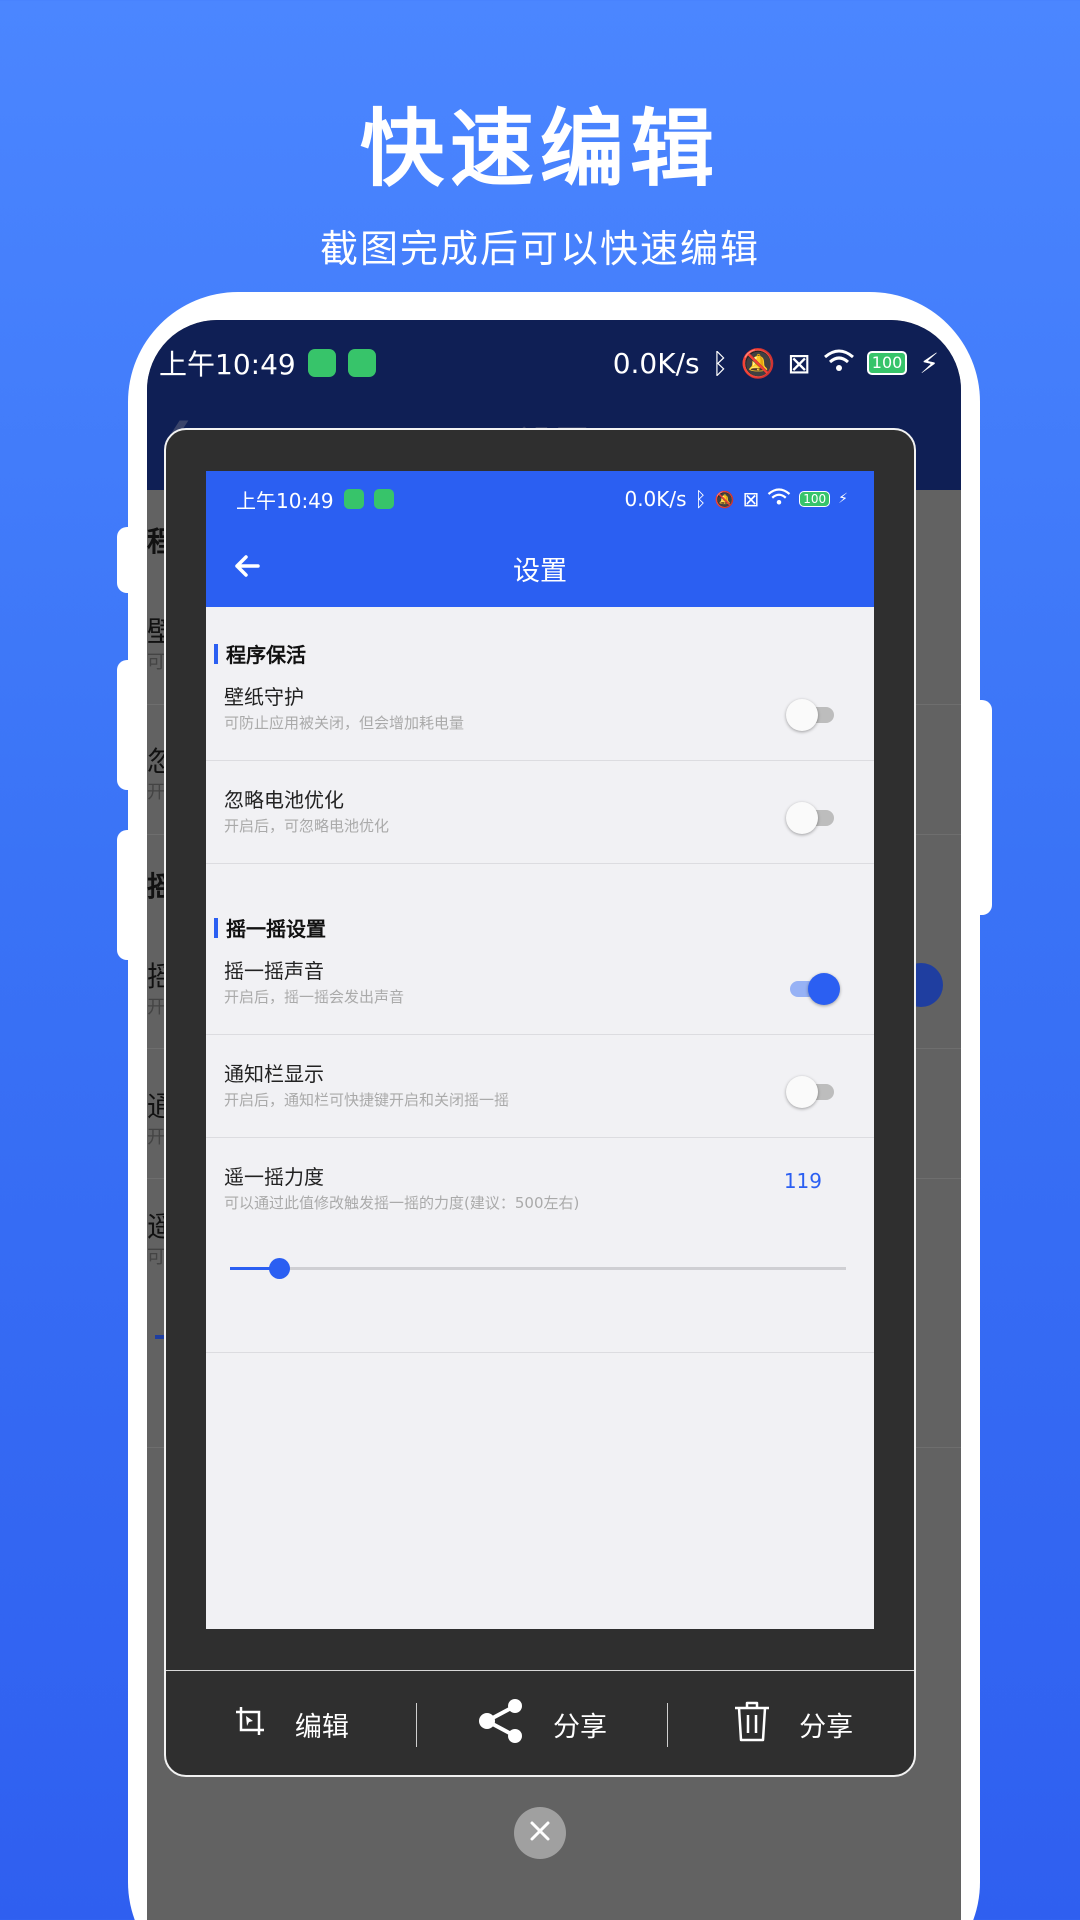 The height and width of the screenshot is (1920, 1080). What do you see at coordinates (538, 1268) in the screenshot?
I see `shake-force-slider` at bounding box center [538, 1268].